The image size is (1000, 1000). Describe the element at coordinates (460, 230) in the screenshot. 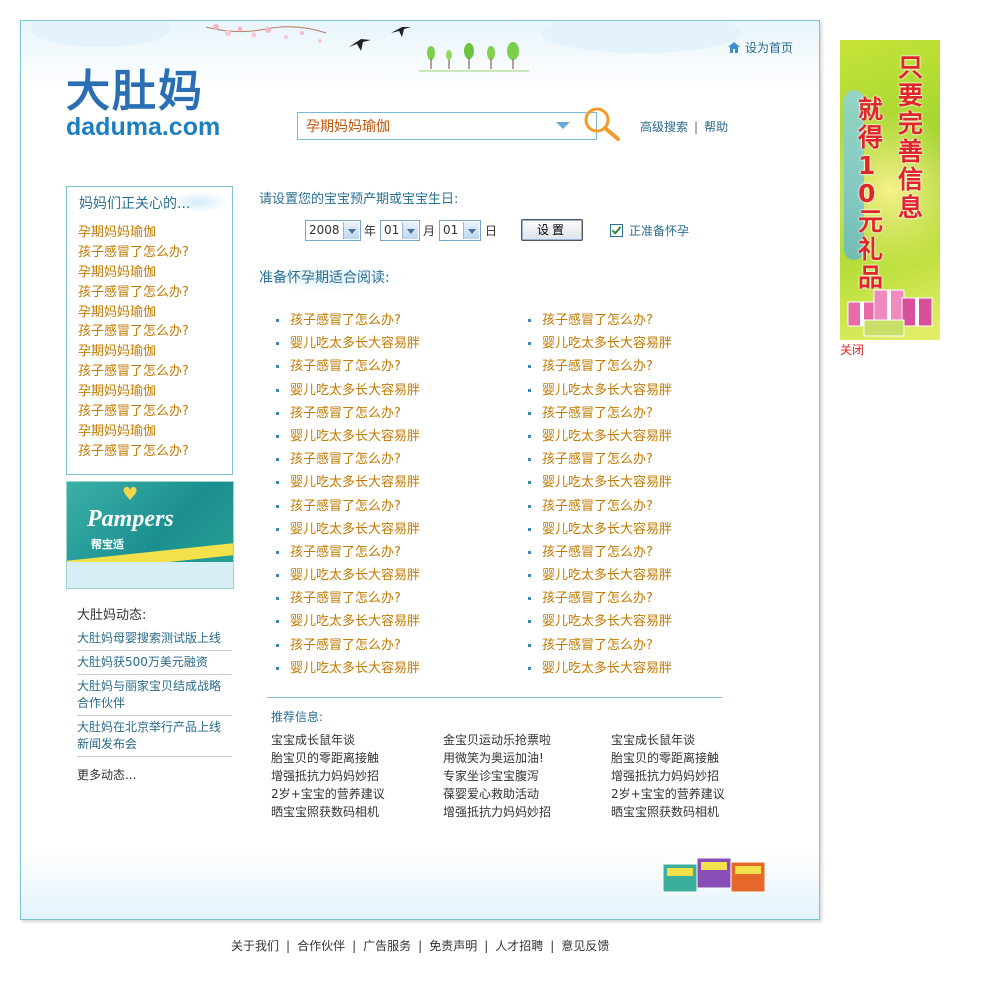

I see `day-select: 01` at that location.